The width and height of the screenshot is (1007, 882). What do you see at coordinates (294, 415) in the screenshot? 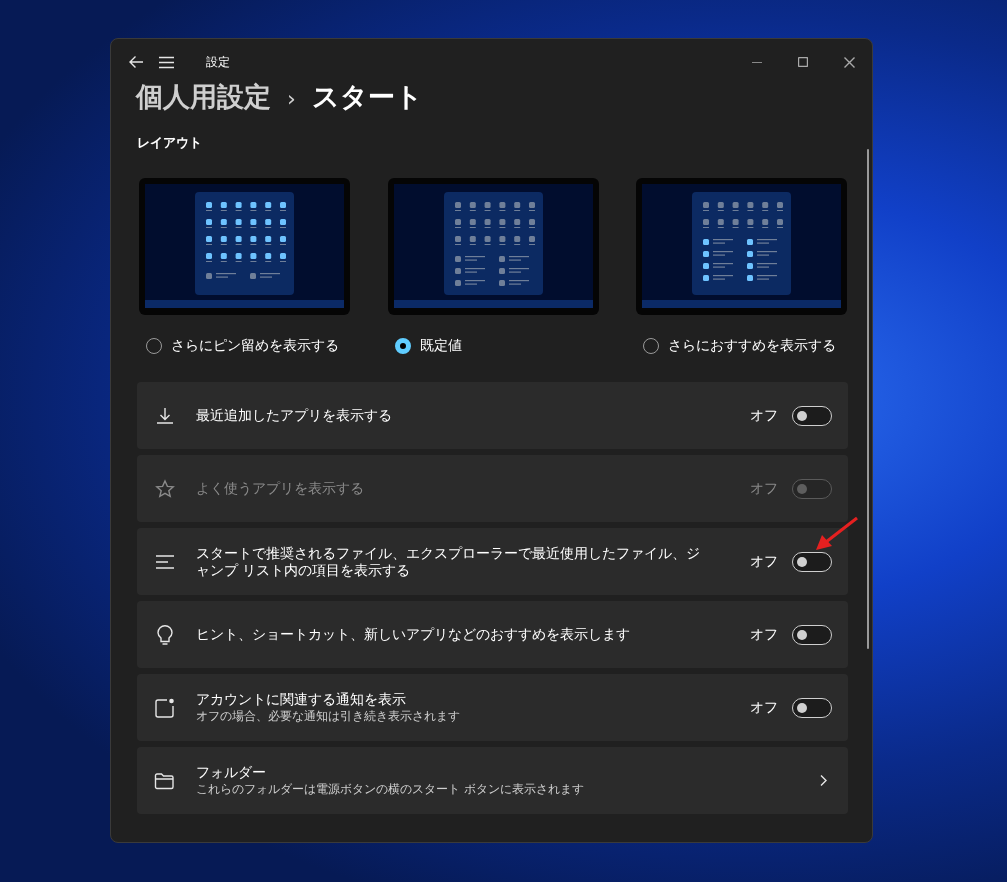
I see `setting-title: 最近追加したアプリを表示する` at bounding box center [294, 415].